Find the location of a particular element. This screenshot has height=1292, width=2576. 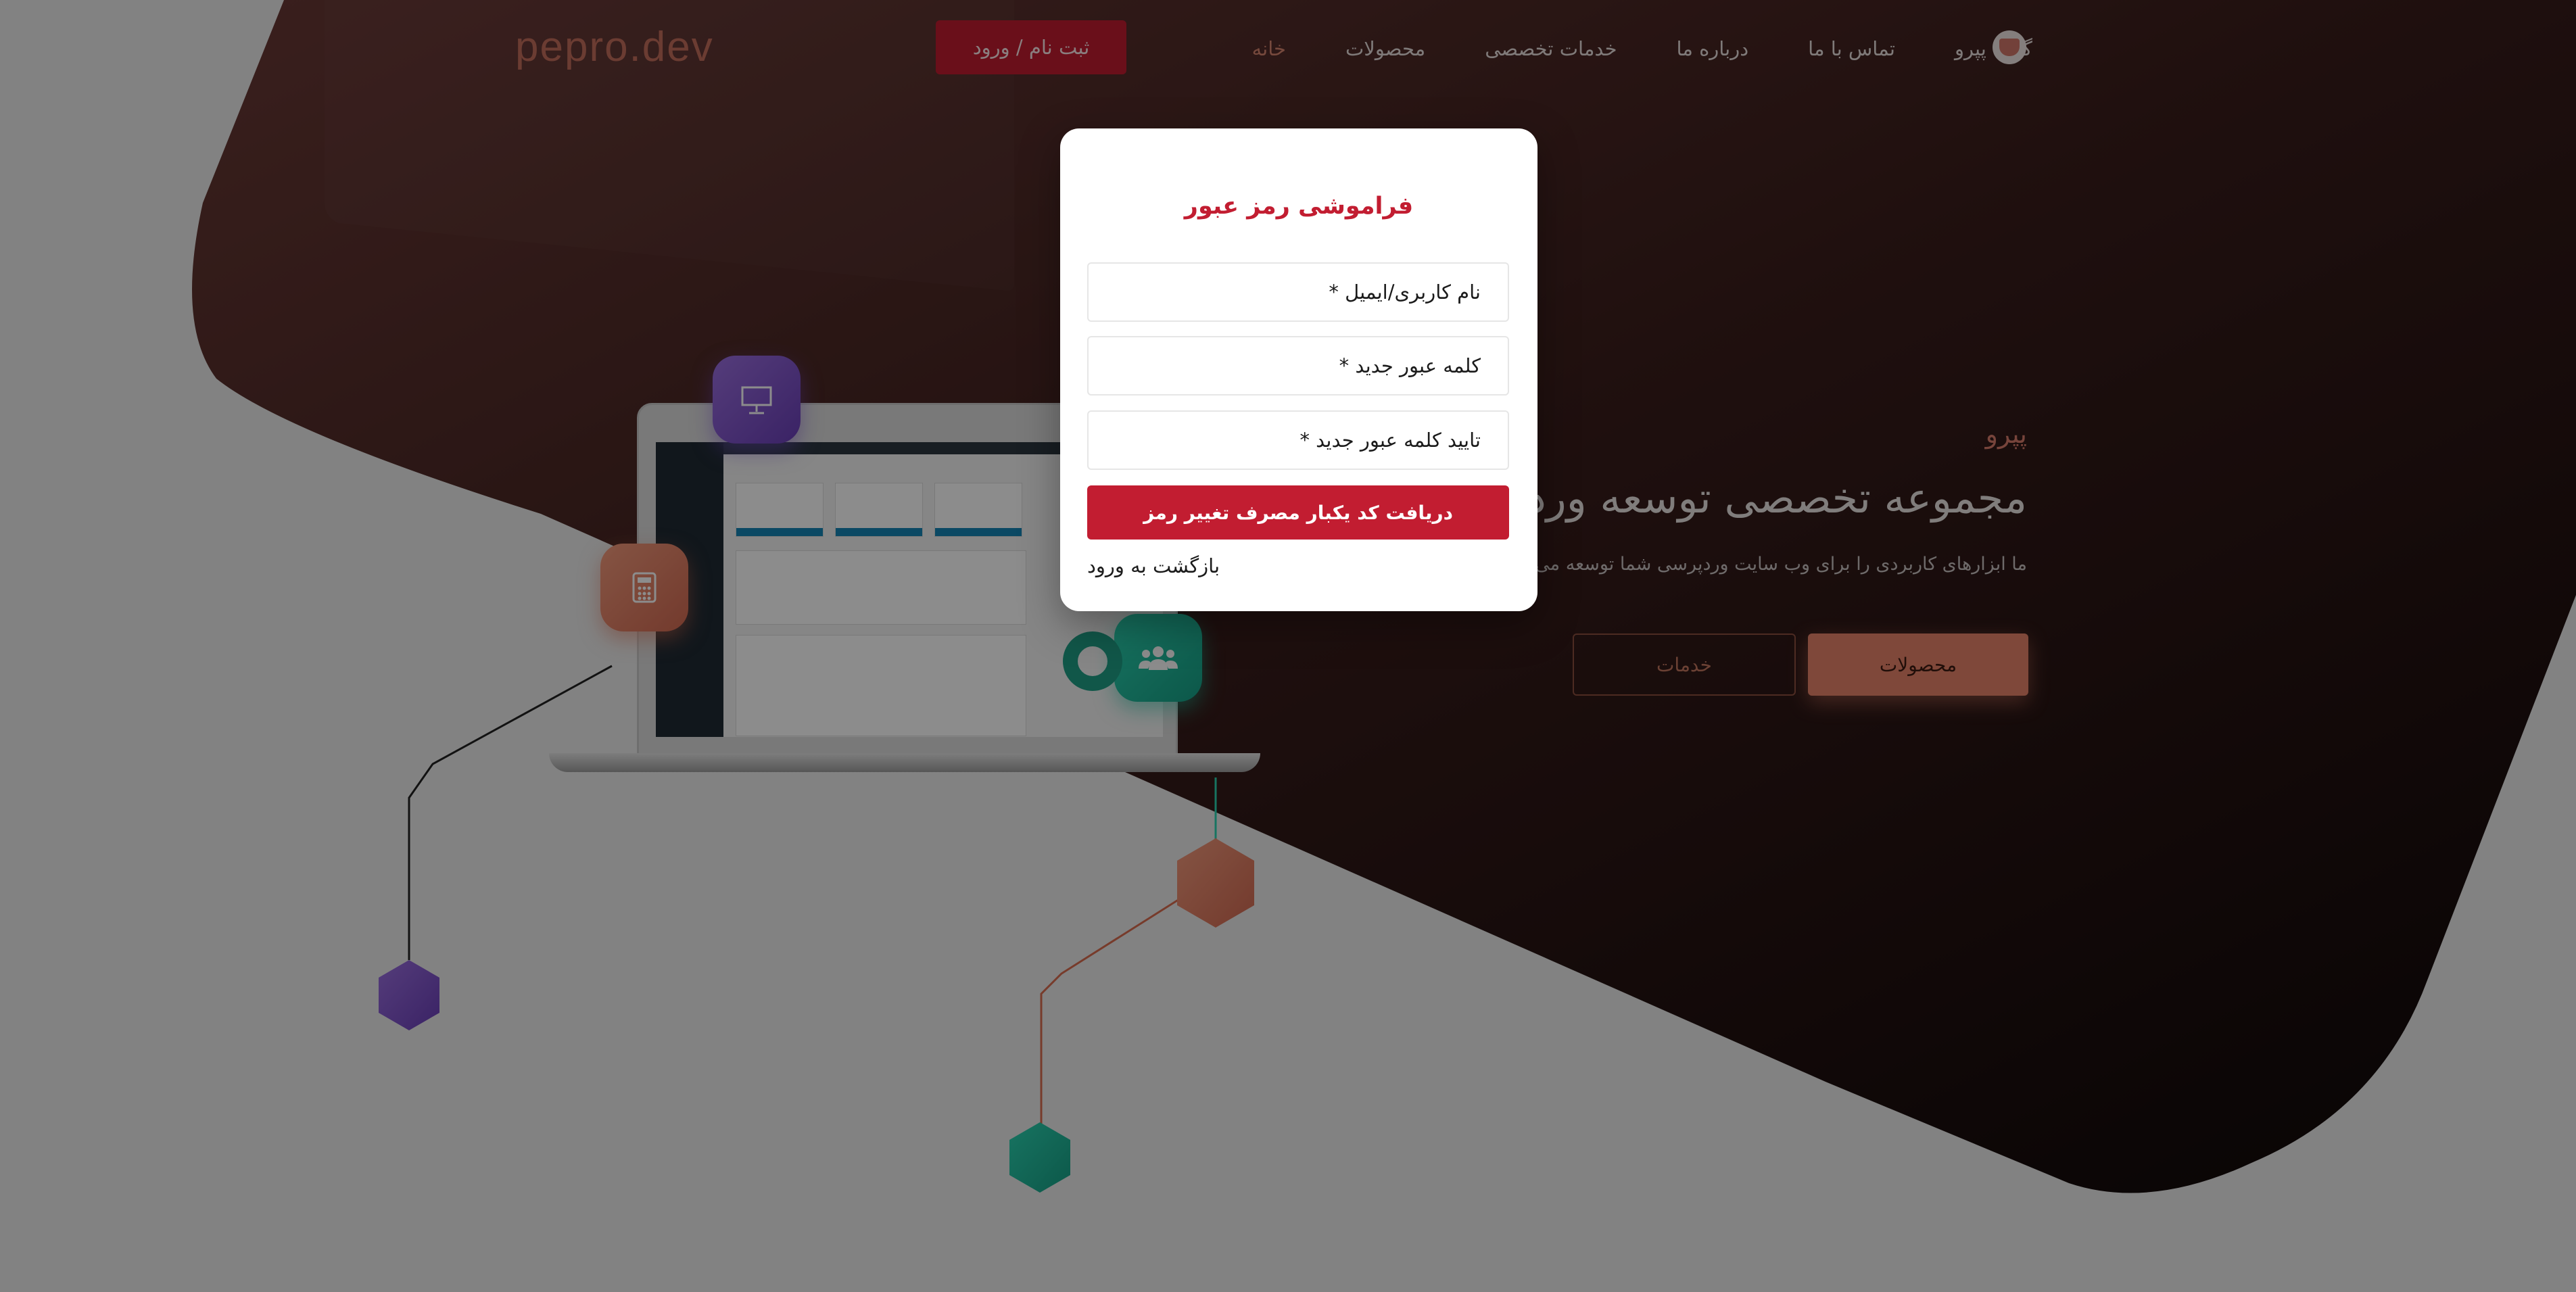

back-to-login-link-row: بازگشت به ورود is located at coordinates (1312, 565).